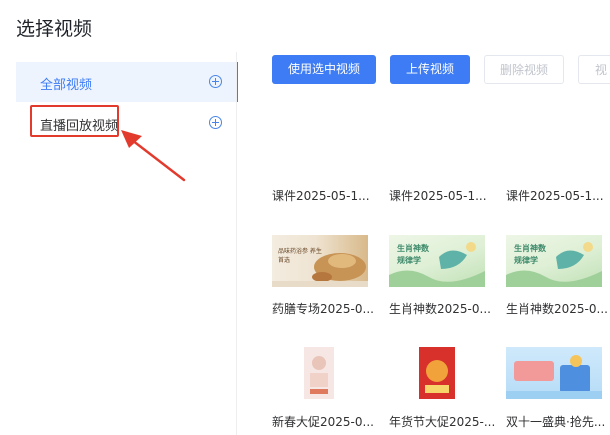 The image size is (610, 435). I want to click on sidebar-divider, so click(236, 243).